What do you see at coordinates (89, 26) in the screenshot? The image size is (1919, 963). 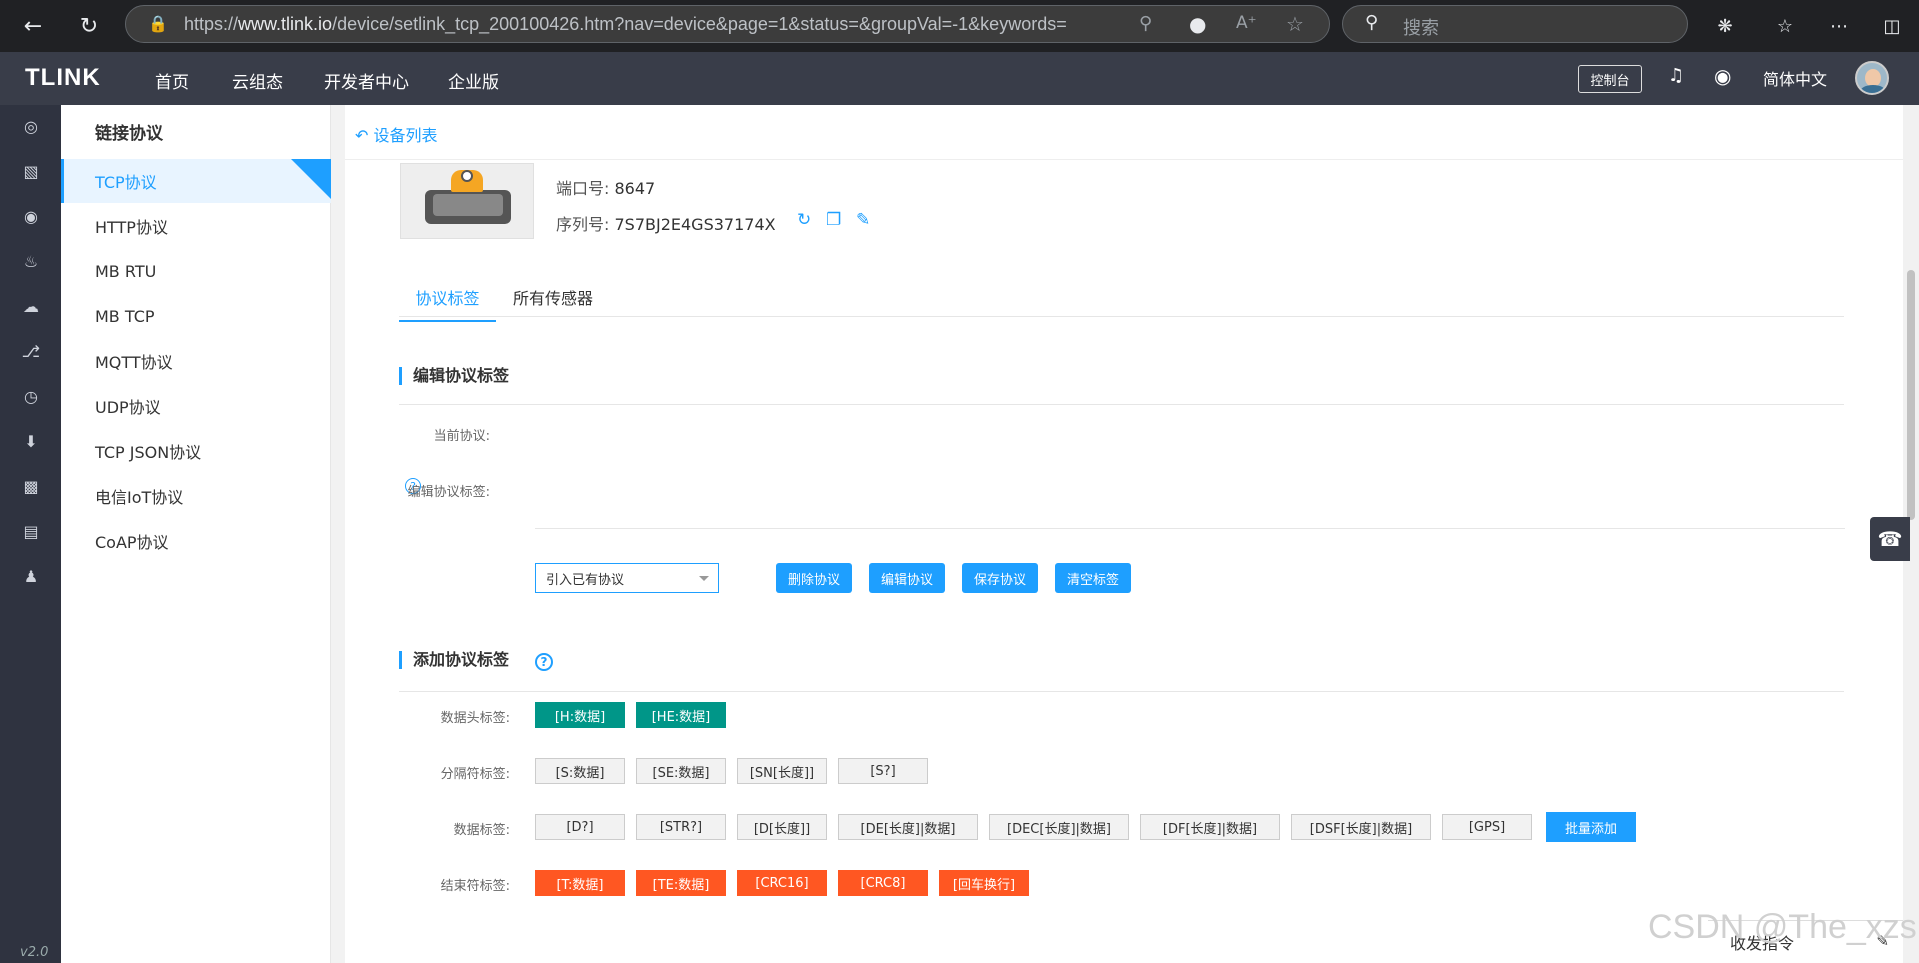 I see `reload-icon: ↻` at bounding box center [89, 26].